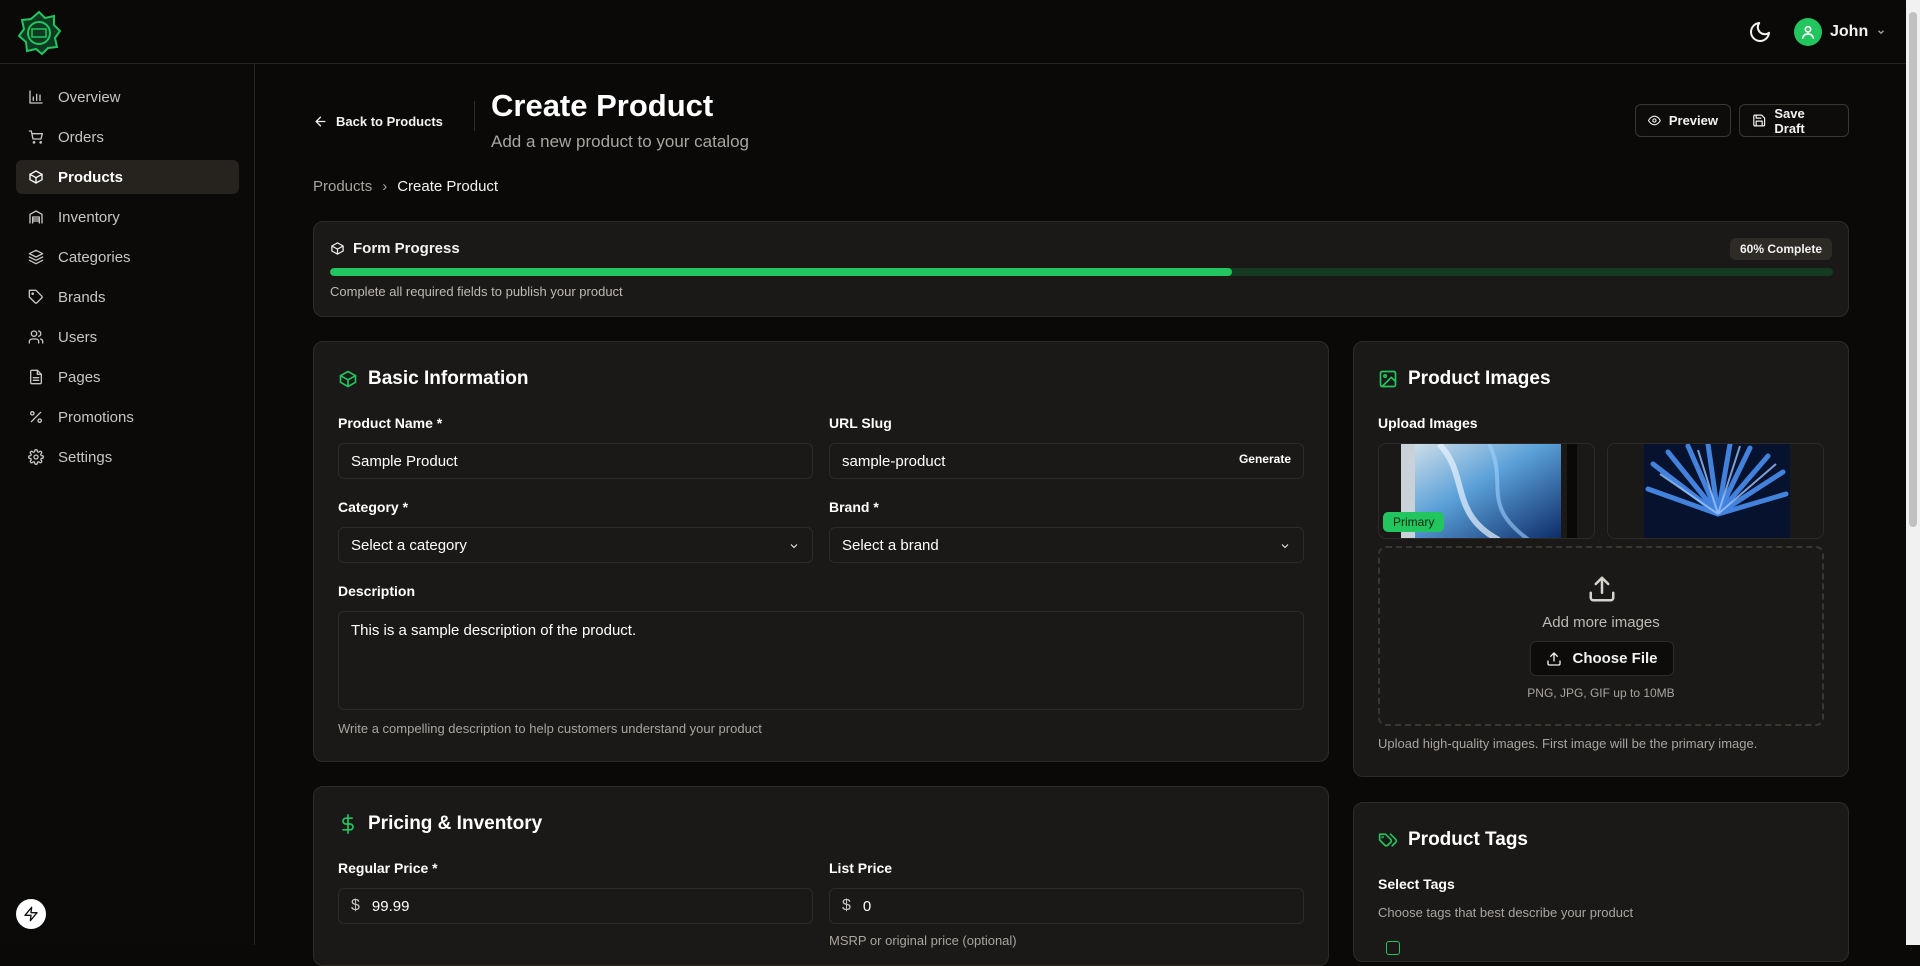  Describe the element at coordinates (89, 97) in the screenshot. I see `sidebar-item-label: Overview` at that location.